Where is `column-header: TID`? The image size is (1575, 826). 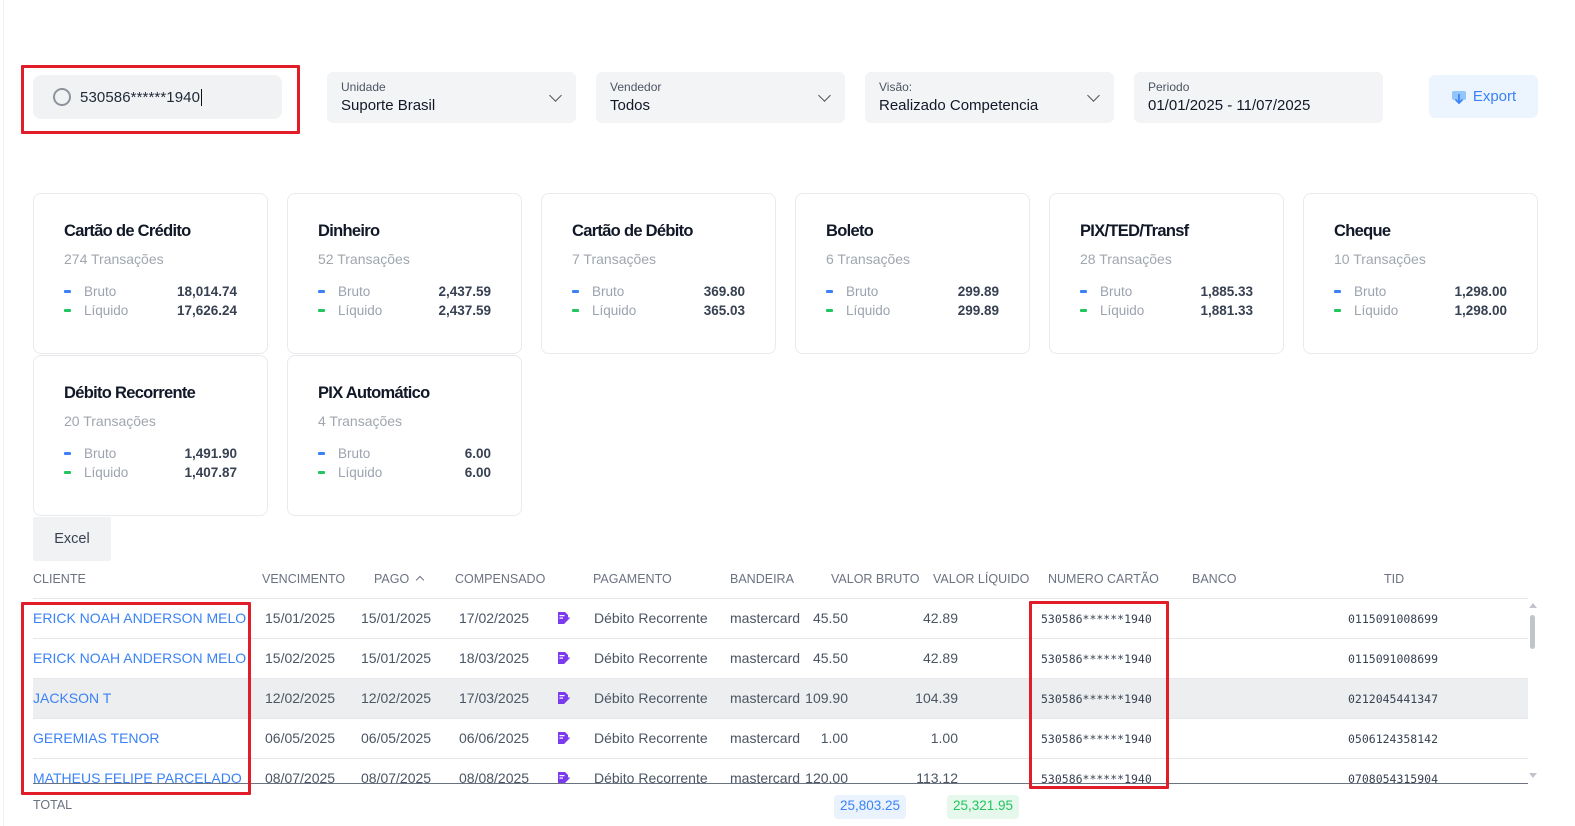 column-header: TID is located at coordinates (1394, 579).